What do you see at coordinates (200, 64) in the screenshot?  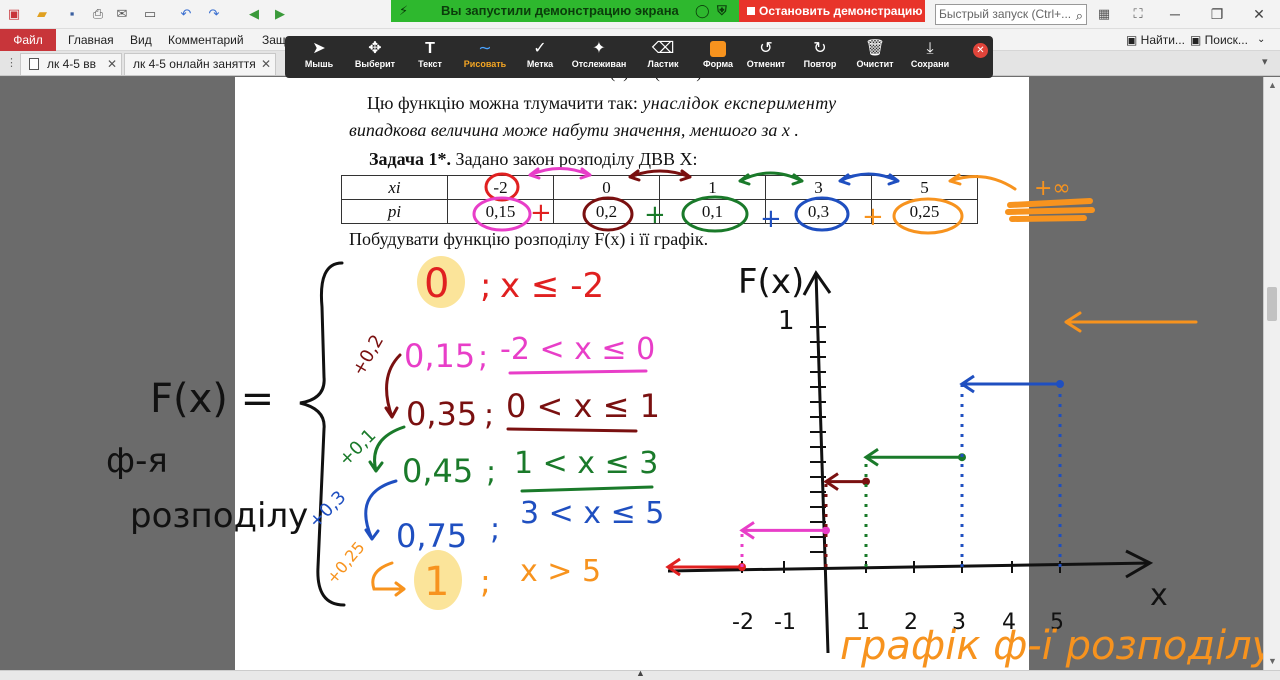 I see `tab-lk-4-5-online: лк 4-5 онлайн заняття ✕` at bounding box center [200, 64].